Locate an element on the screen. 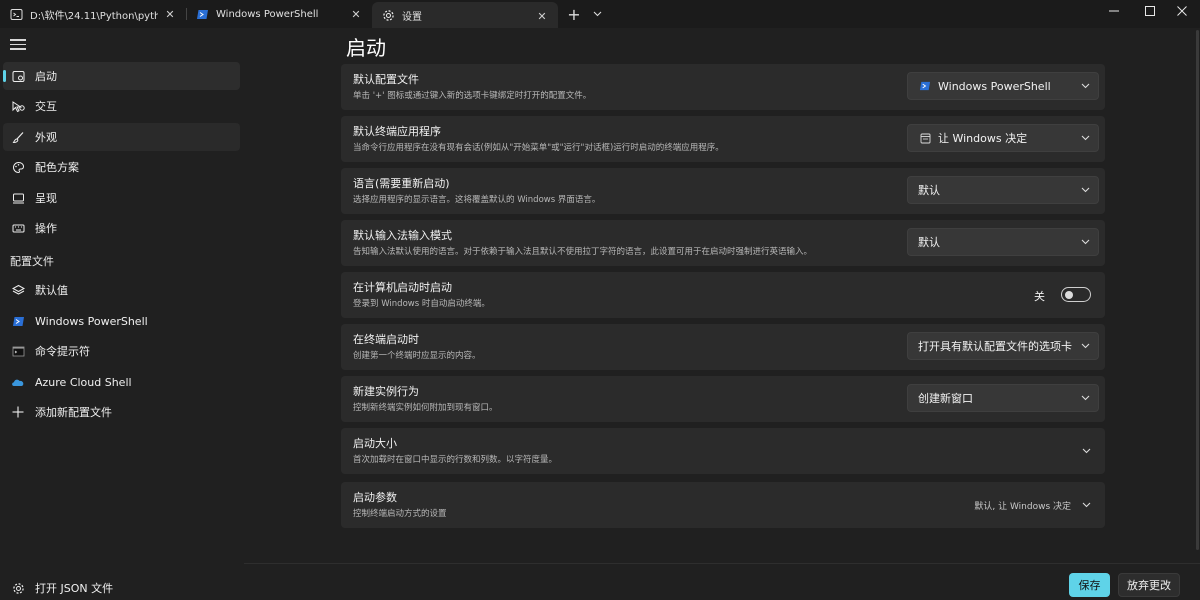 This screenshot has width=1200, height=600. default-profile-dropdown: Windows PowerShell is located at coordinates (1003, 86).